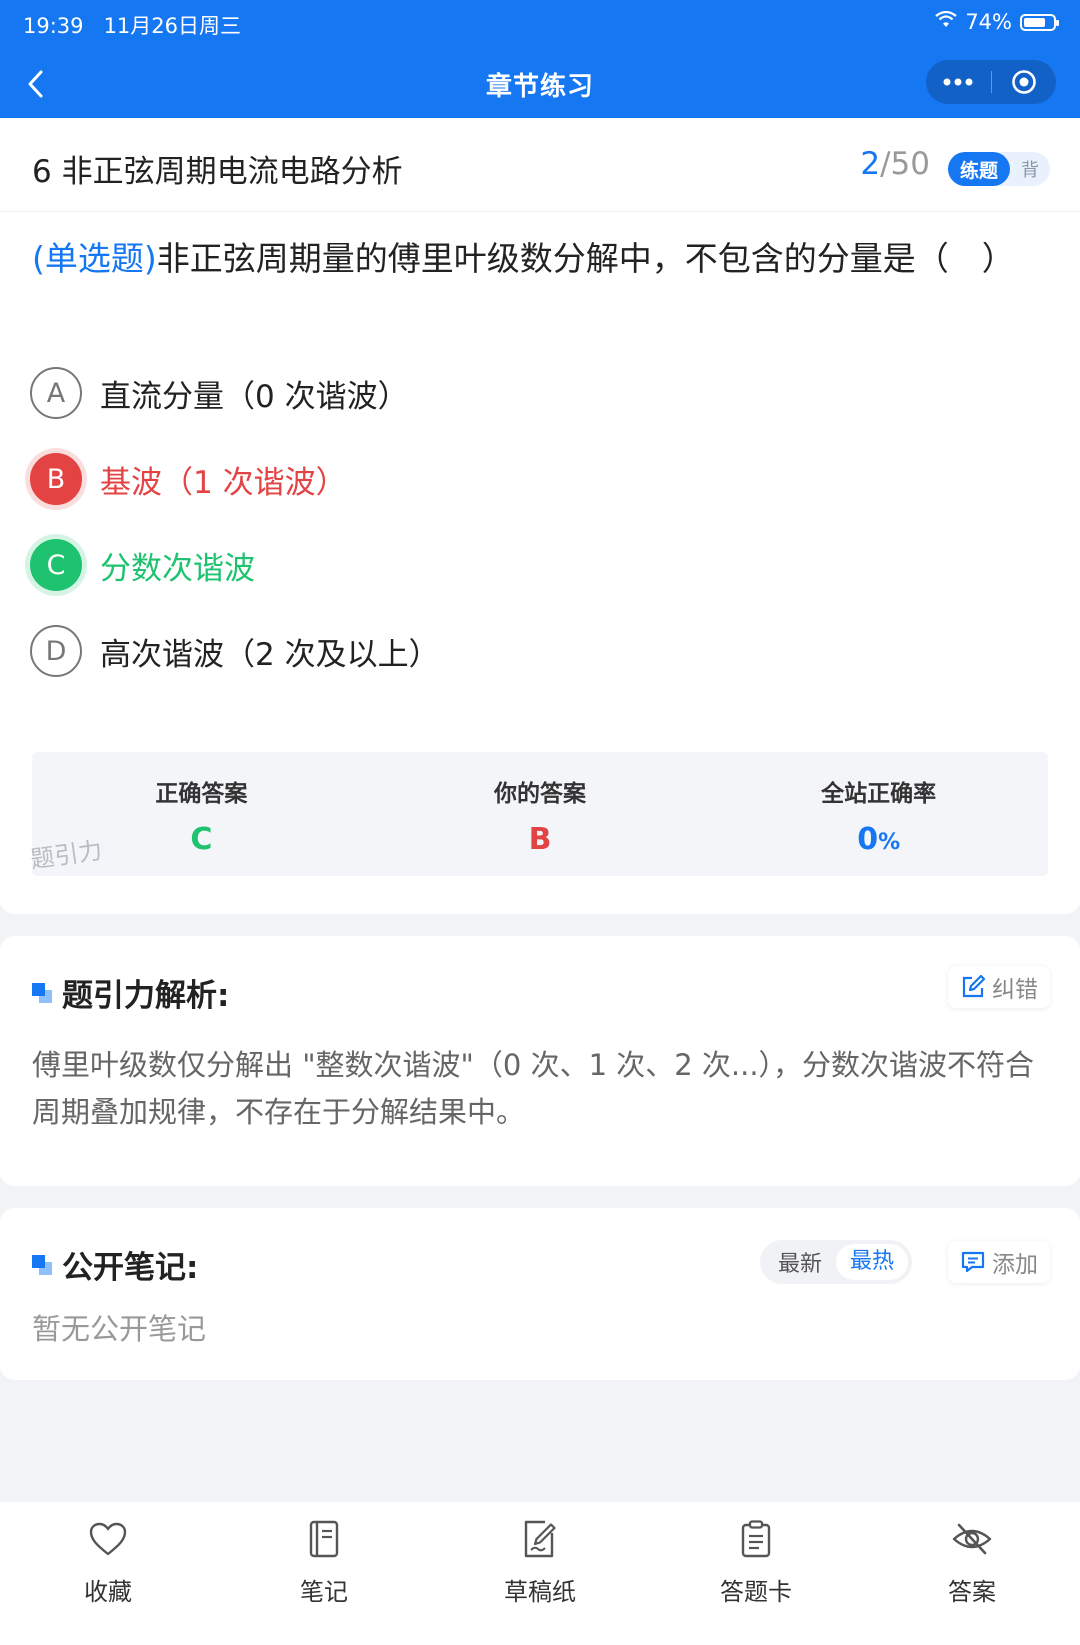  I want to click on top-bar: 19:39 11月26日周三 74% 章节练习, so click(540, 59).